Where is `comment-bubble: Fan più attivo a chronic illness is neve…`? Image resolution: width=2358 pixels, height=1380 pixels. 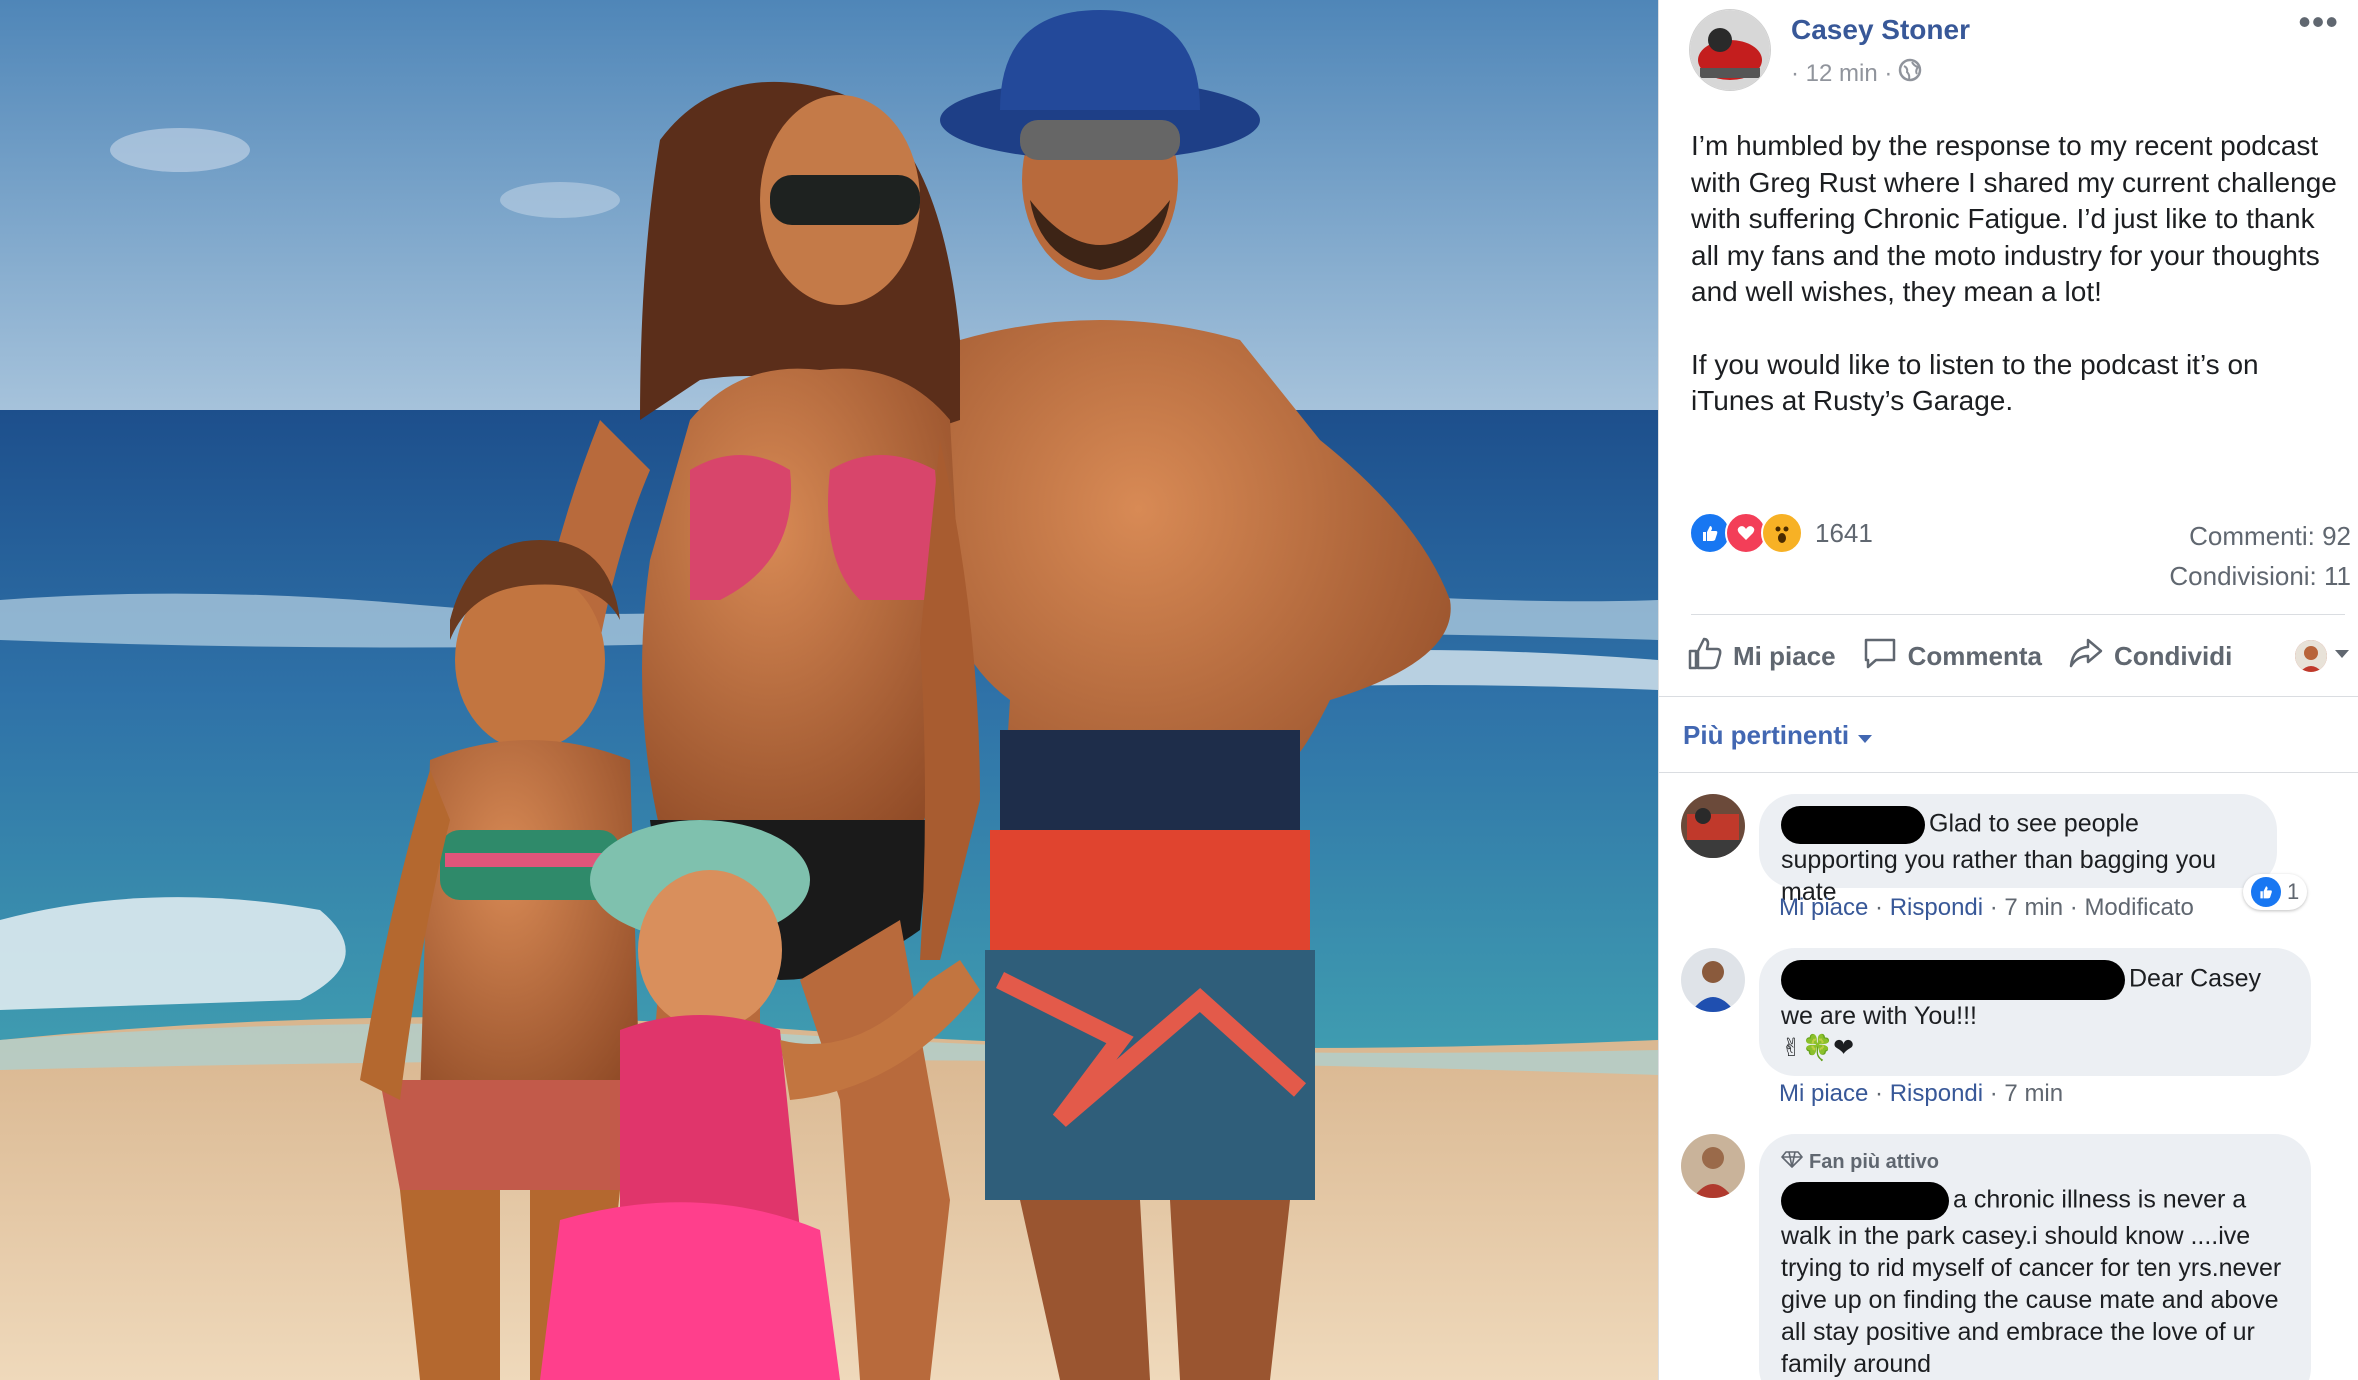 comment-bubble: Fan più attivo a chronic illness is neve… is located at coordinates (2035, 1257).